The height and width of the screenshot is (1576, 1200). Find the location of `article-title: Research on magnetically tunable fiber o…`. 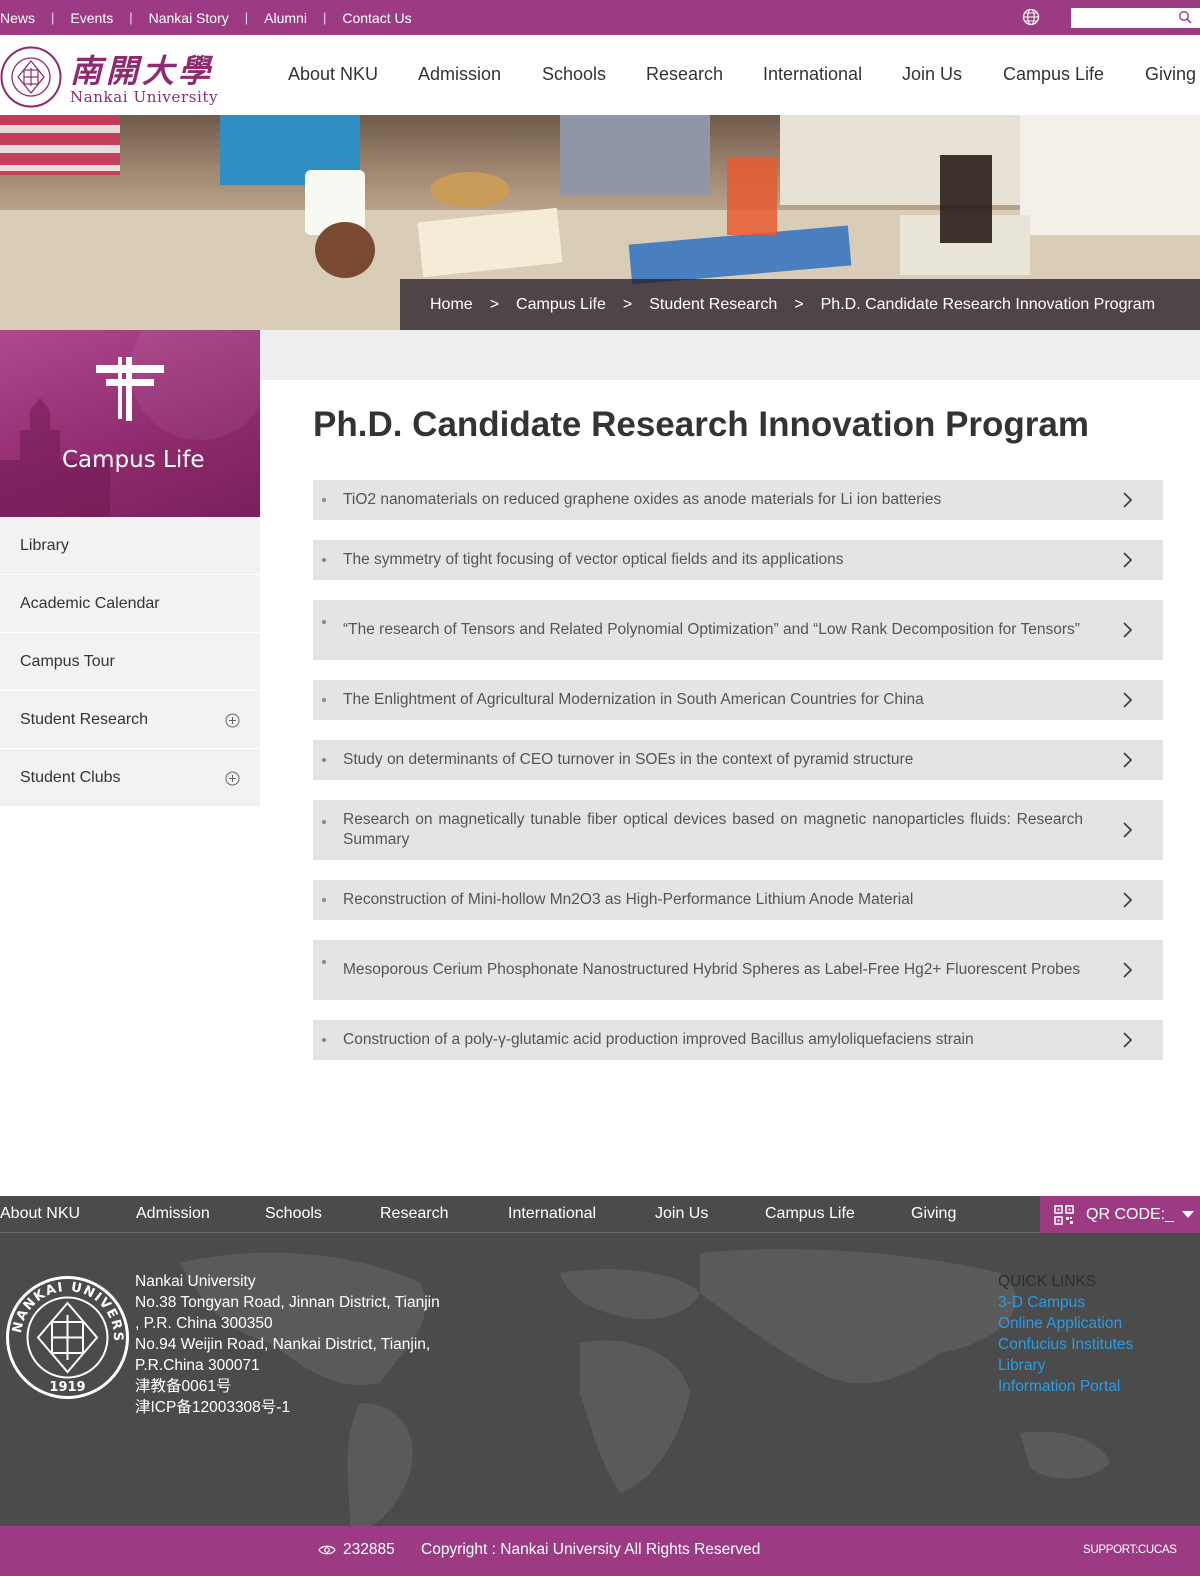

article-title: Research on magnetically tunable fiber o… is located at coordinates (713, 830).